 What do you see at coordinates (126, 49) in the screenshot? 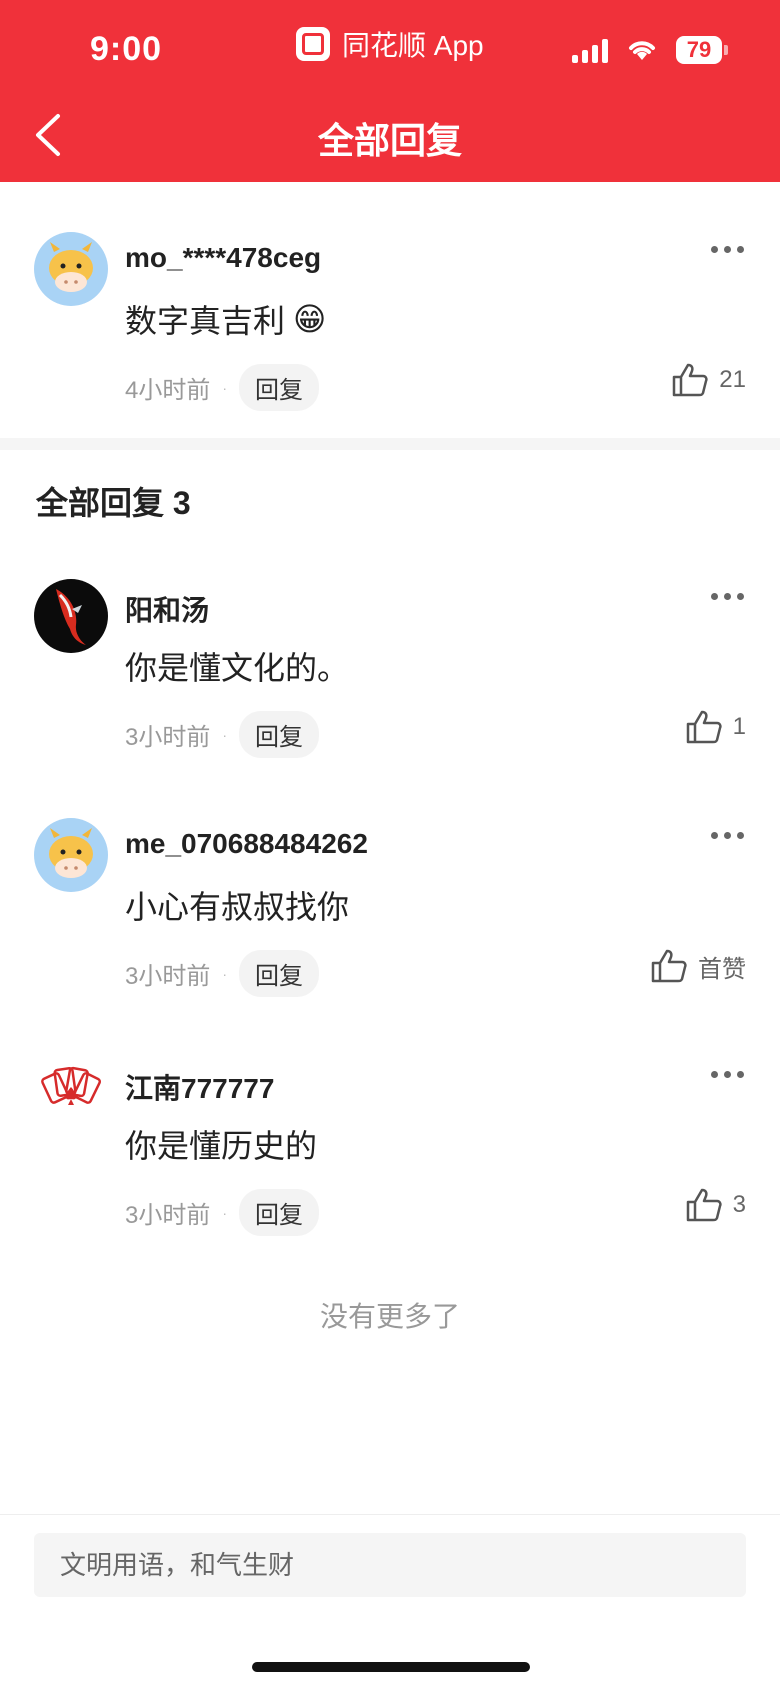
I see `status-time: 9:00` at bounding box center [126, 49].